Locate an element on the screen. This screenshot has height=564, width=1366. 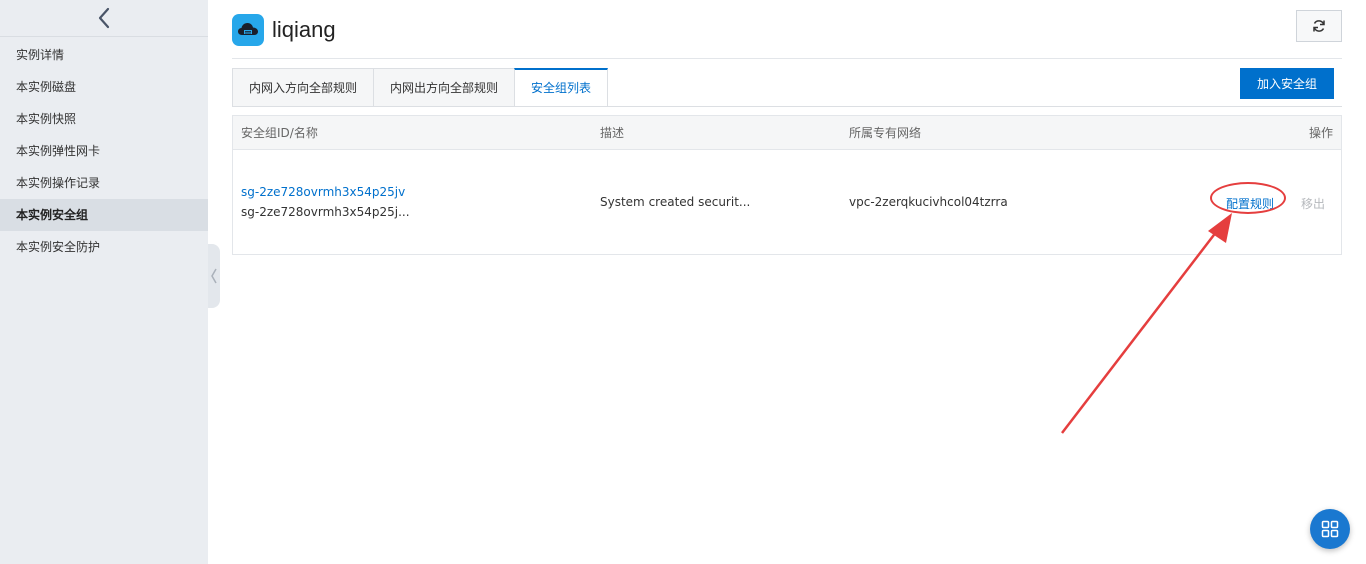
tab-divider is located at coordinates (787, 106).